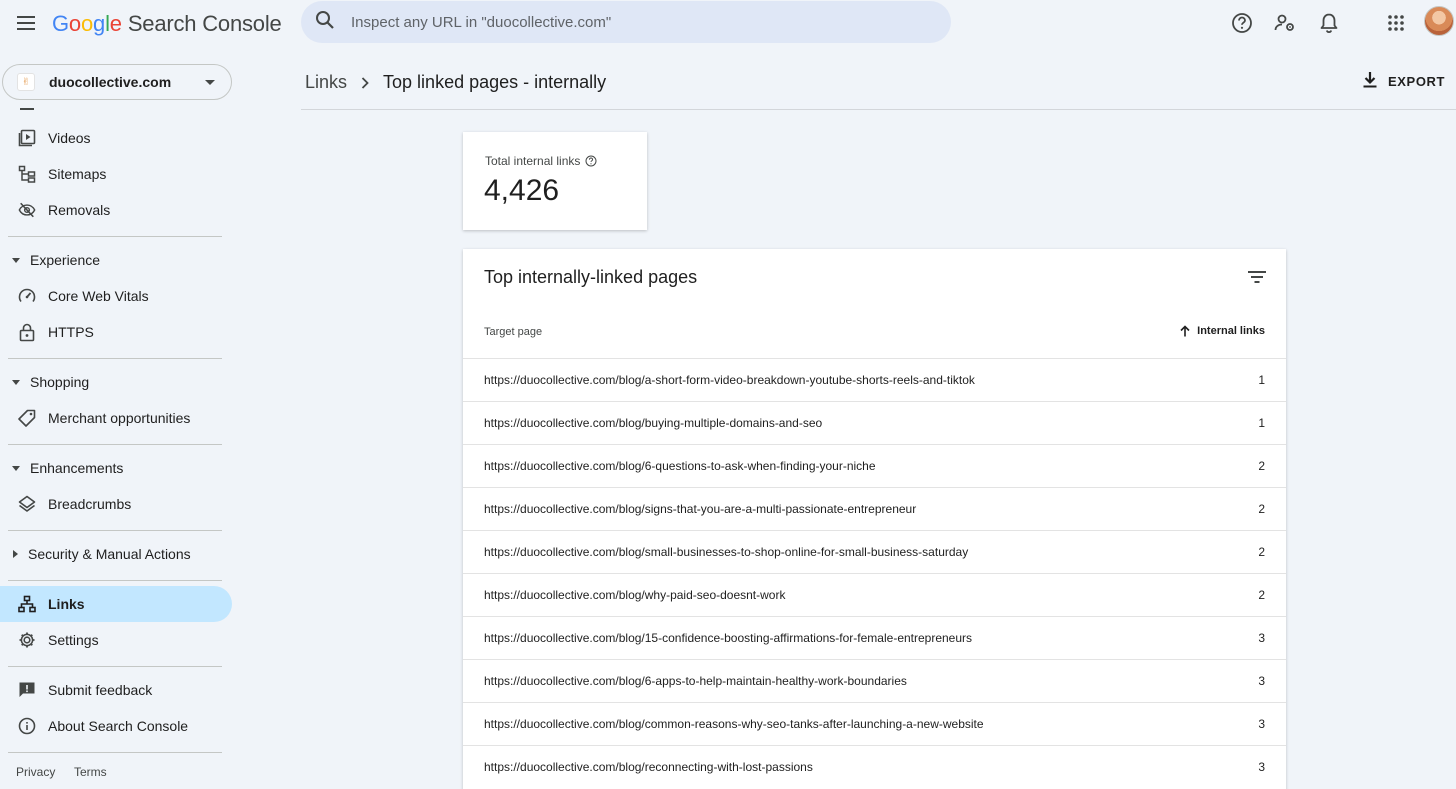 The width and height of the screenshot is (1456, 789). I want to click on help-icon, so click(1242, 23).